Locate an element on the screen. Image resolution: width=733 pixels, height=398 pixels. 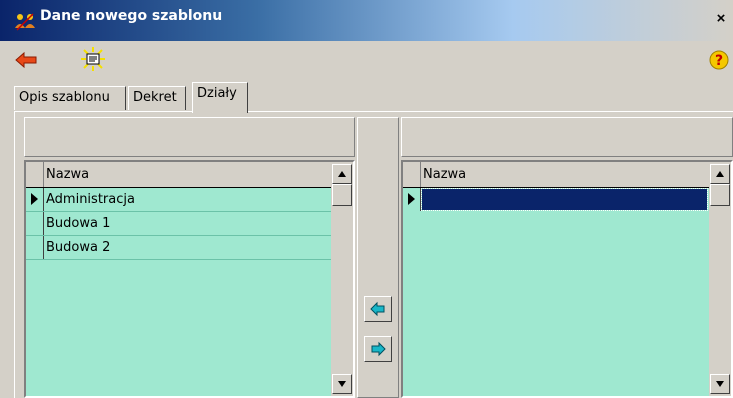
table-row is located at coordinates (556, 200).